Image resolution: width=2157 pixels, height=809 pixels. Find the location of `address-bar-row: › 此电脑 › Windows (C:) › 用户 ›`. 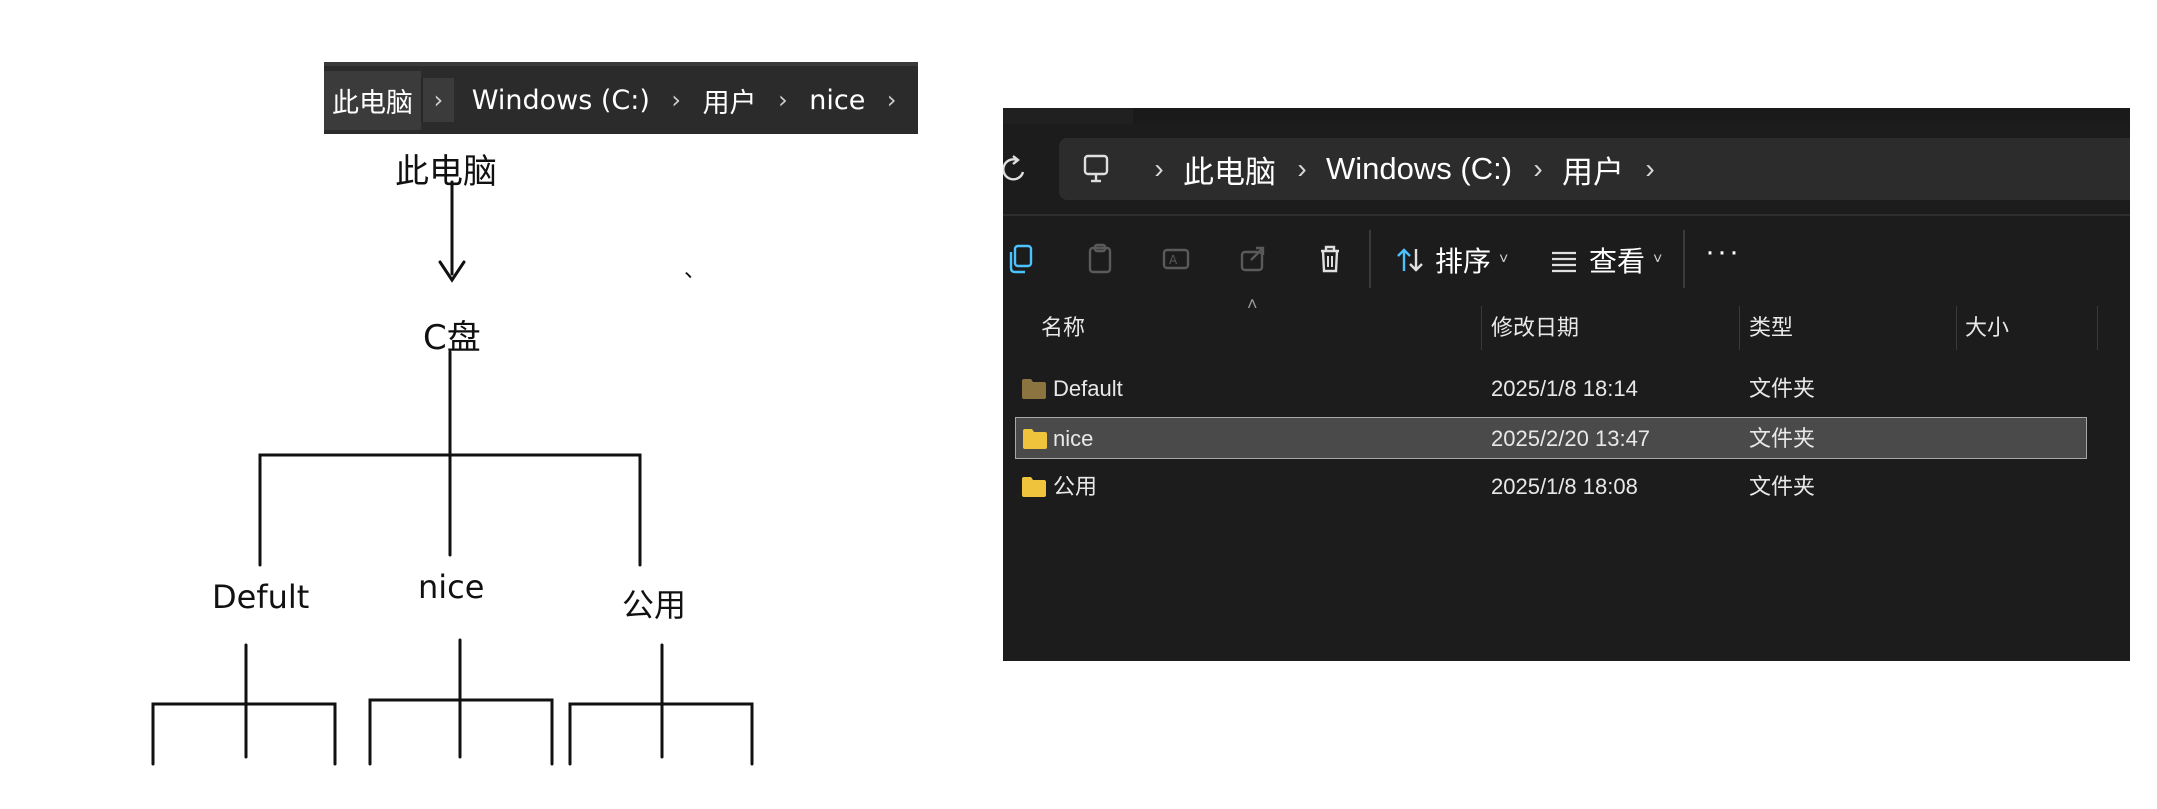

address-bar-row: › 此电脑 › Windows (C:) › 用户 › is located at coordinates (1566, 169).